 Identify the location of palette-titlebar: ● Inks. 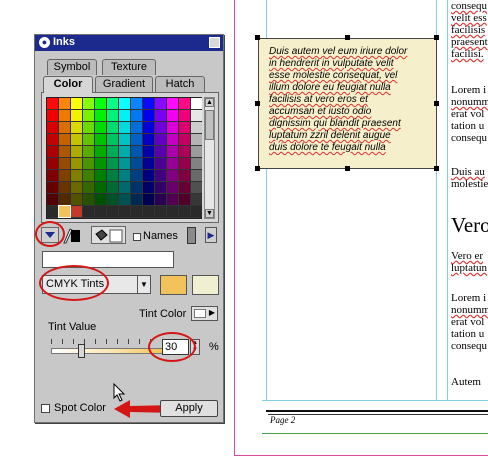
(129, 43).